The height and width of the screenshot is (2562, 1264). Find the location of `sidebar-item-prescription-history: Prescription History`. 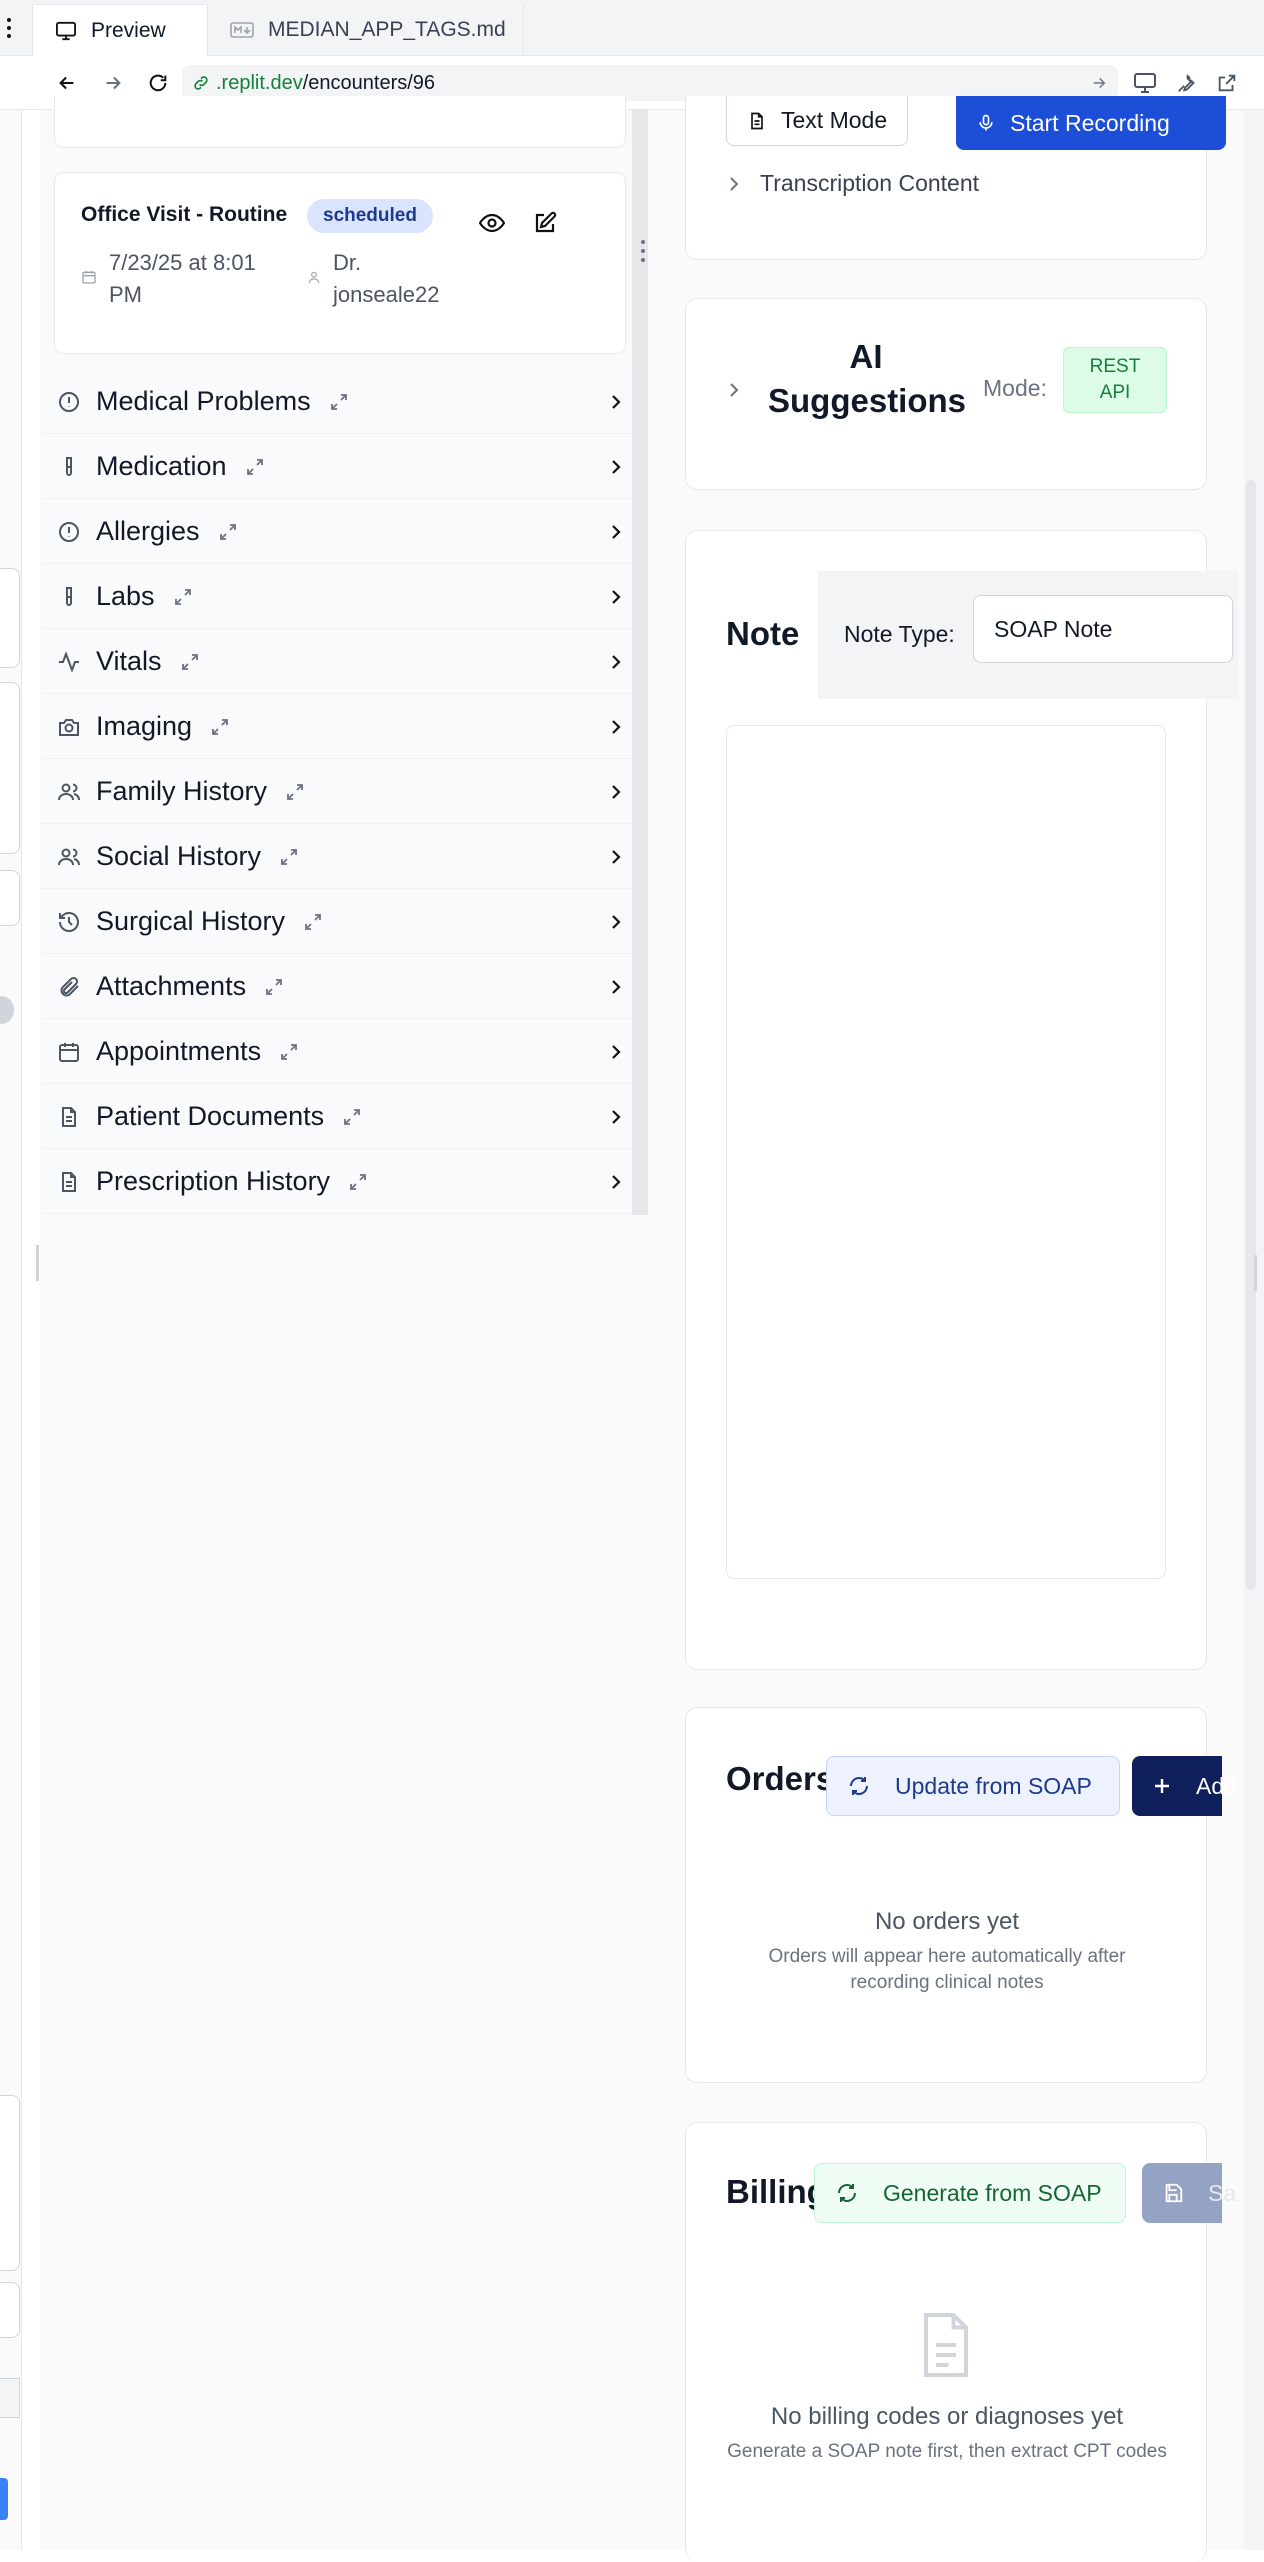

sidebar-item-prescription-history: Prescription History is located at coordinates (337, 1182).